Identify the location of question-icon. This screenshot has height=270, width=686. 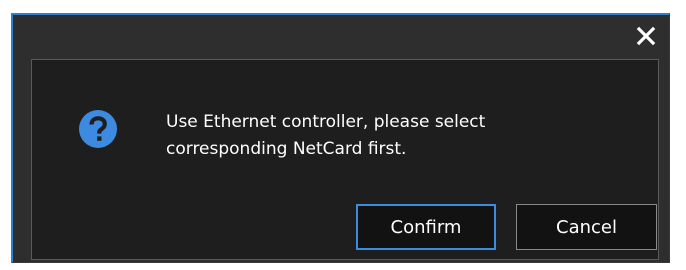
(98, 129).